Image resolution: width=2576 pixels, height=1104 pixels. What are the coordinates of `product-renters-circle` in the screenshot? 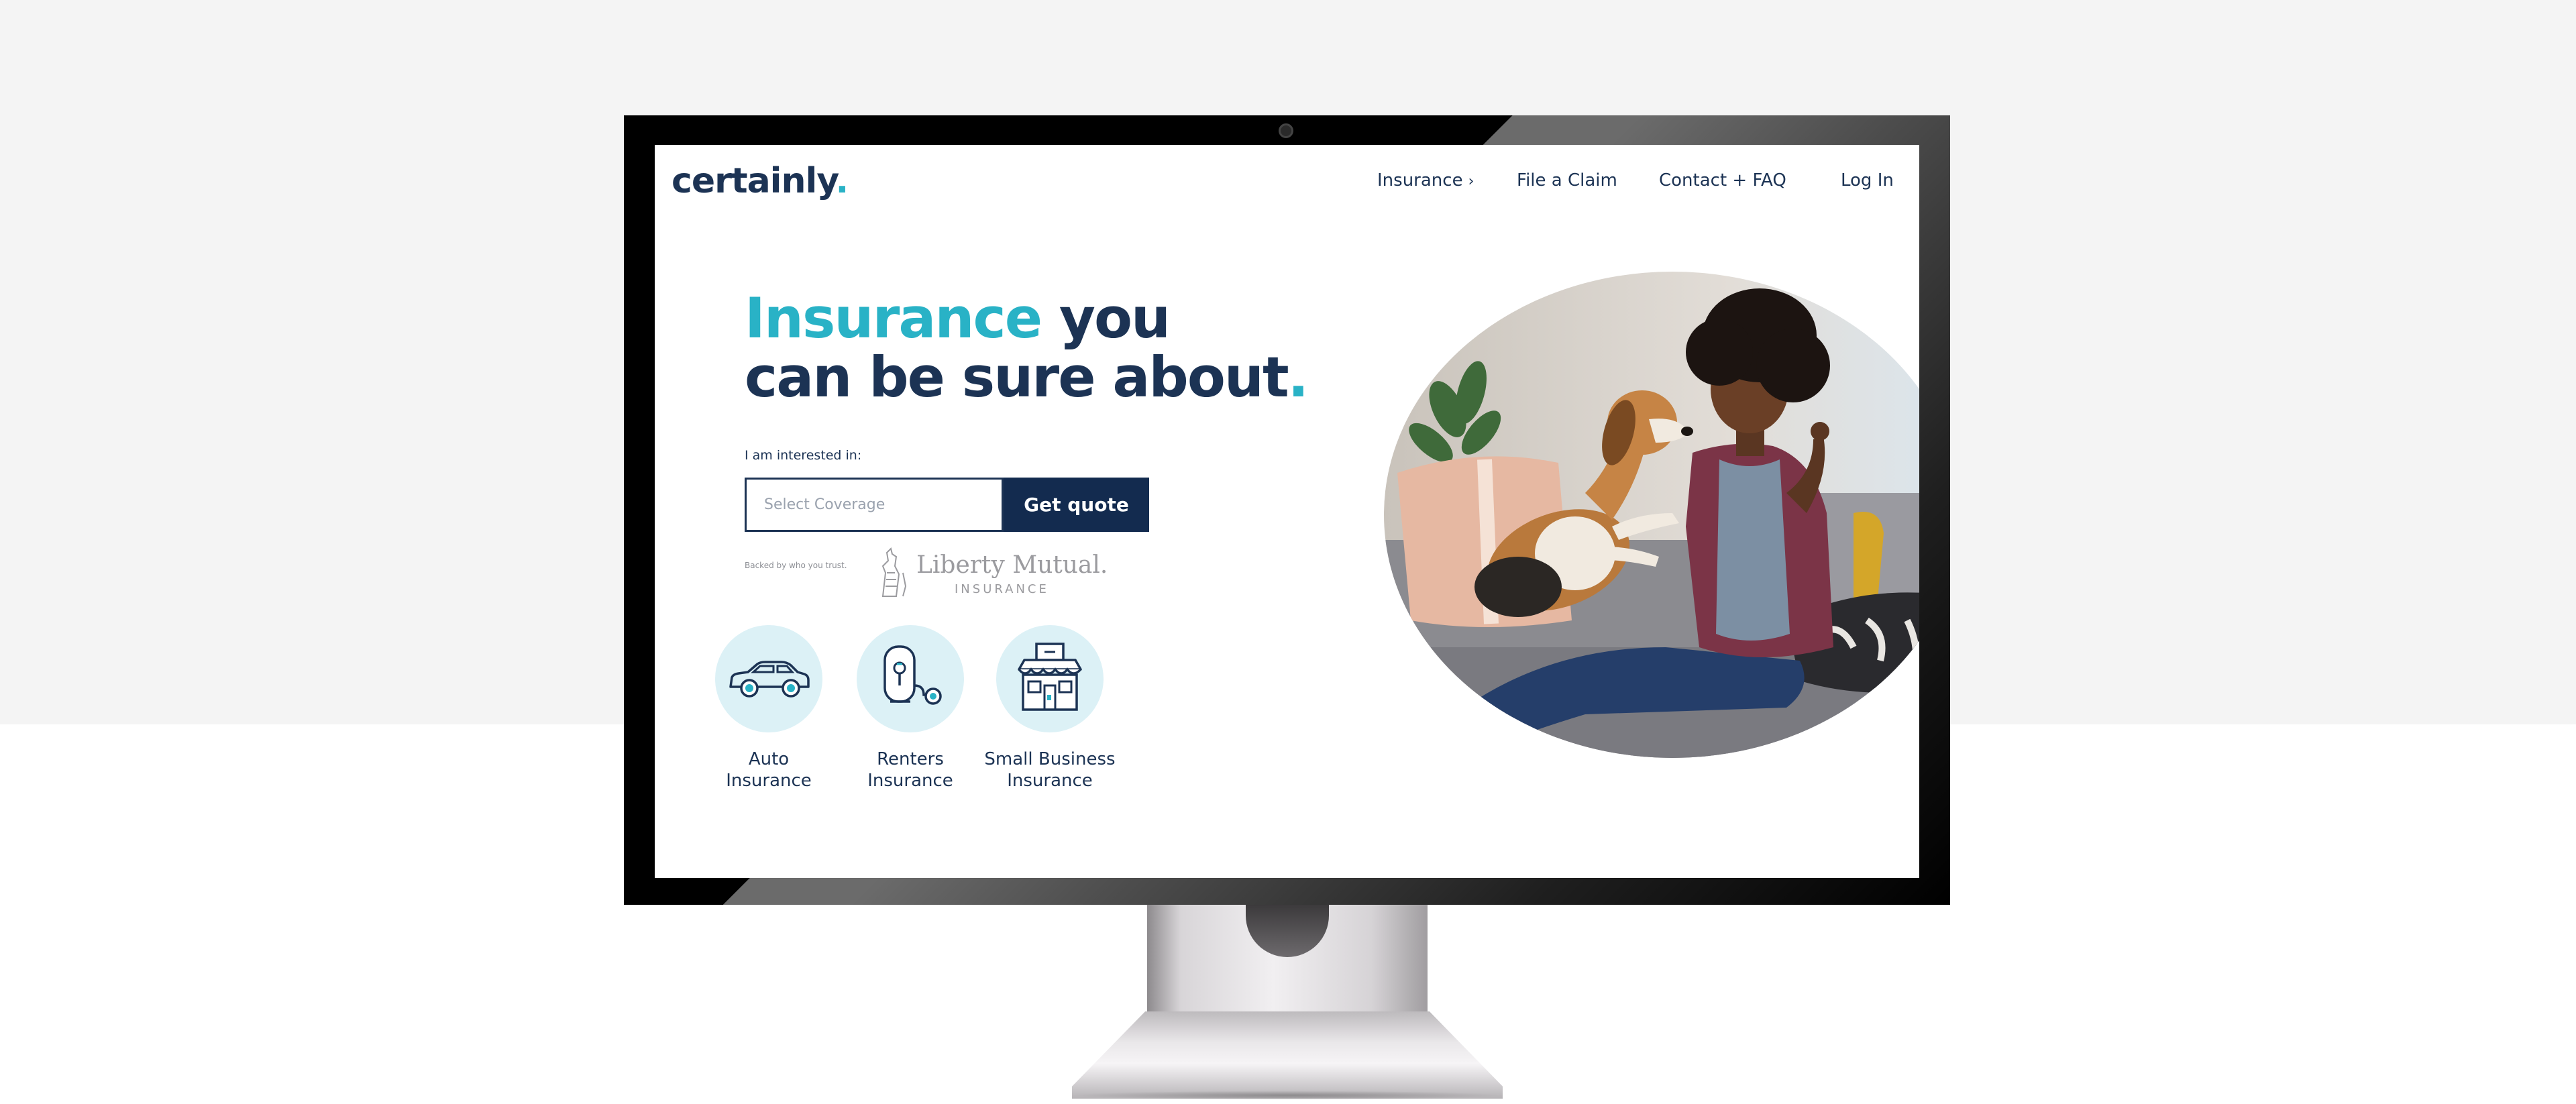 It's located at (910, 679).